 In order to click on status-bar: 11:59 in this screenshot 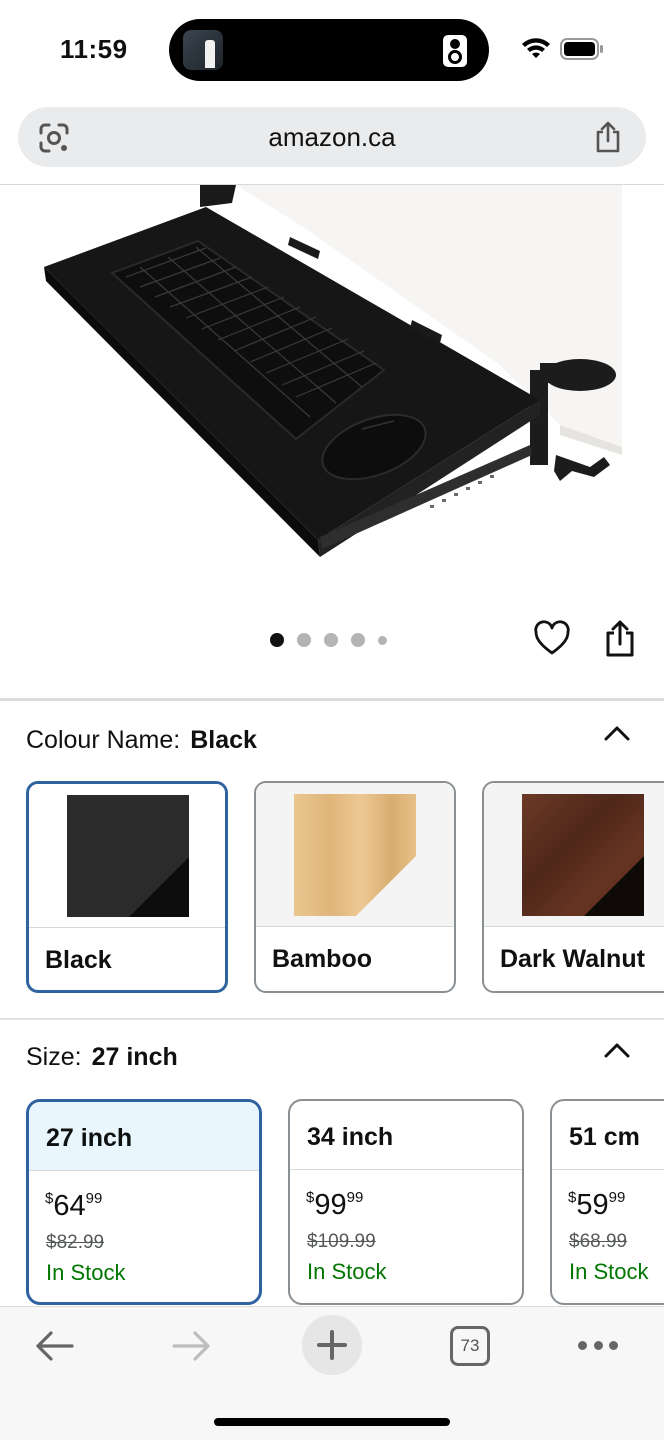, I will do `click(332, 50)`.